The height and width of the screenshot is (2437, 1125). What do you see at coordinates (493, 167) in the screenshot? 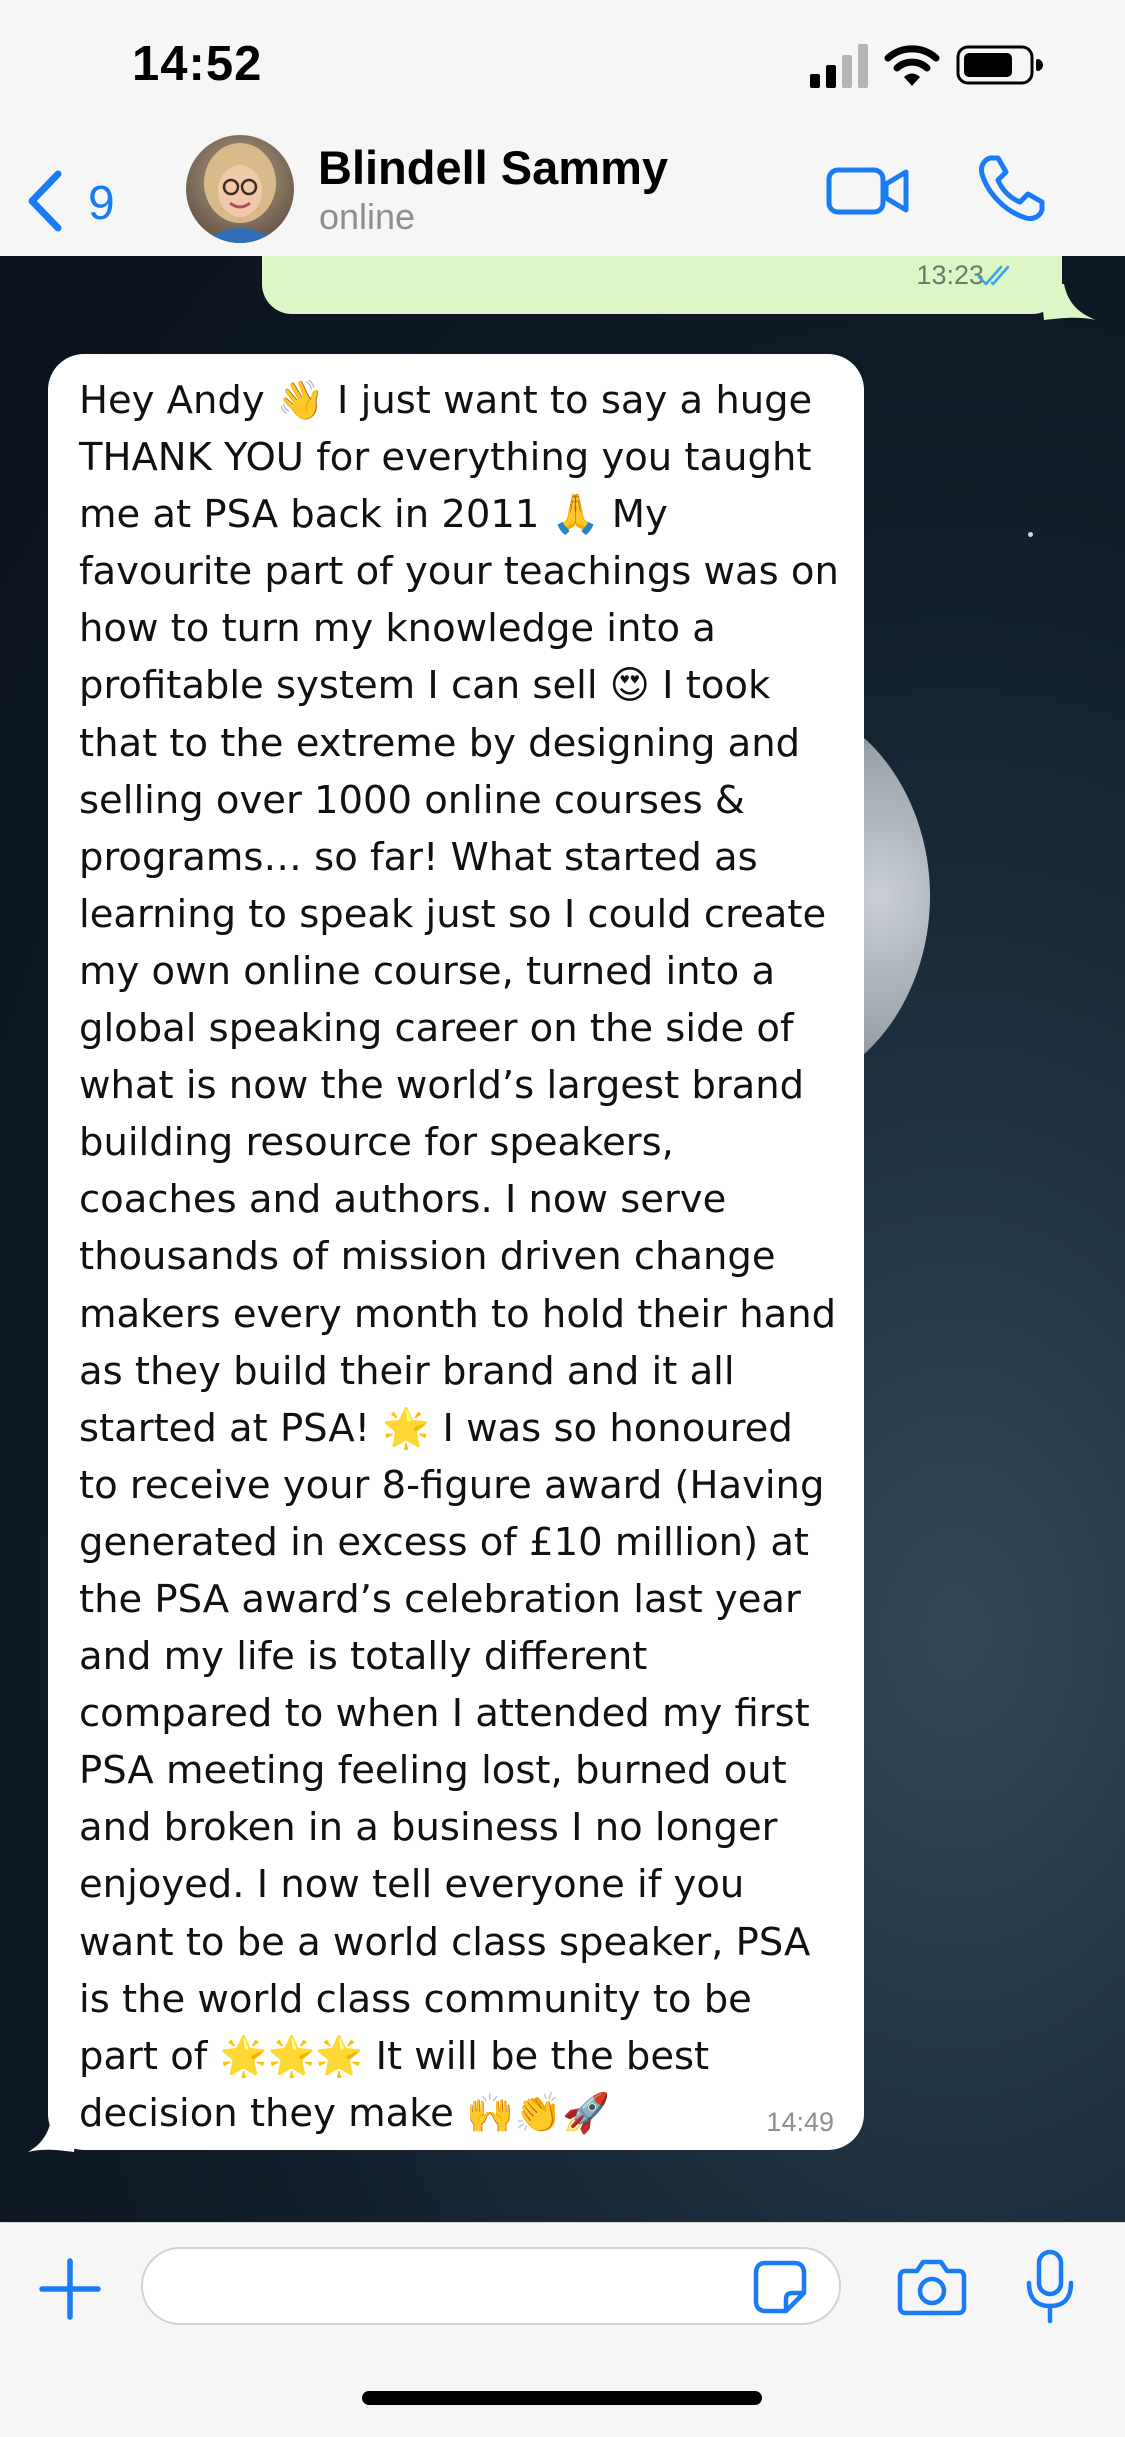
I see `contact-name: Blindell Sammy` at bounding box center [493, 167].